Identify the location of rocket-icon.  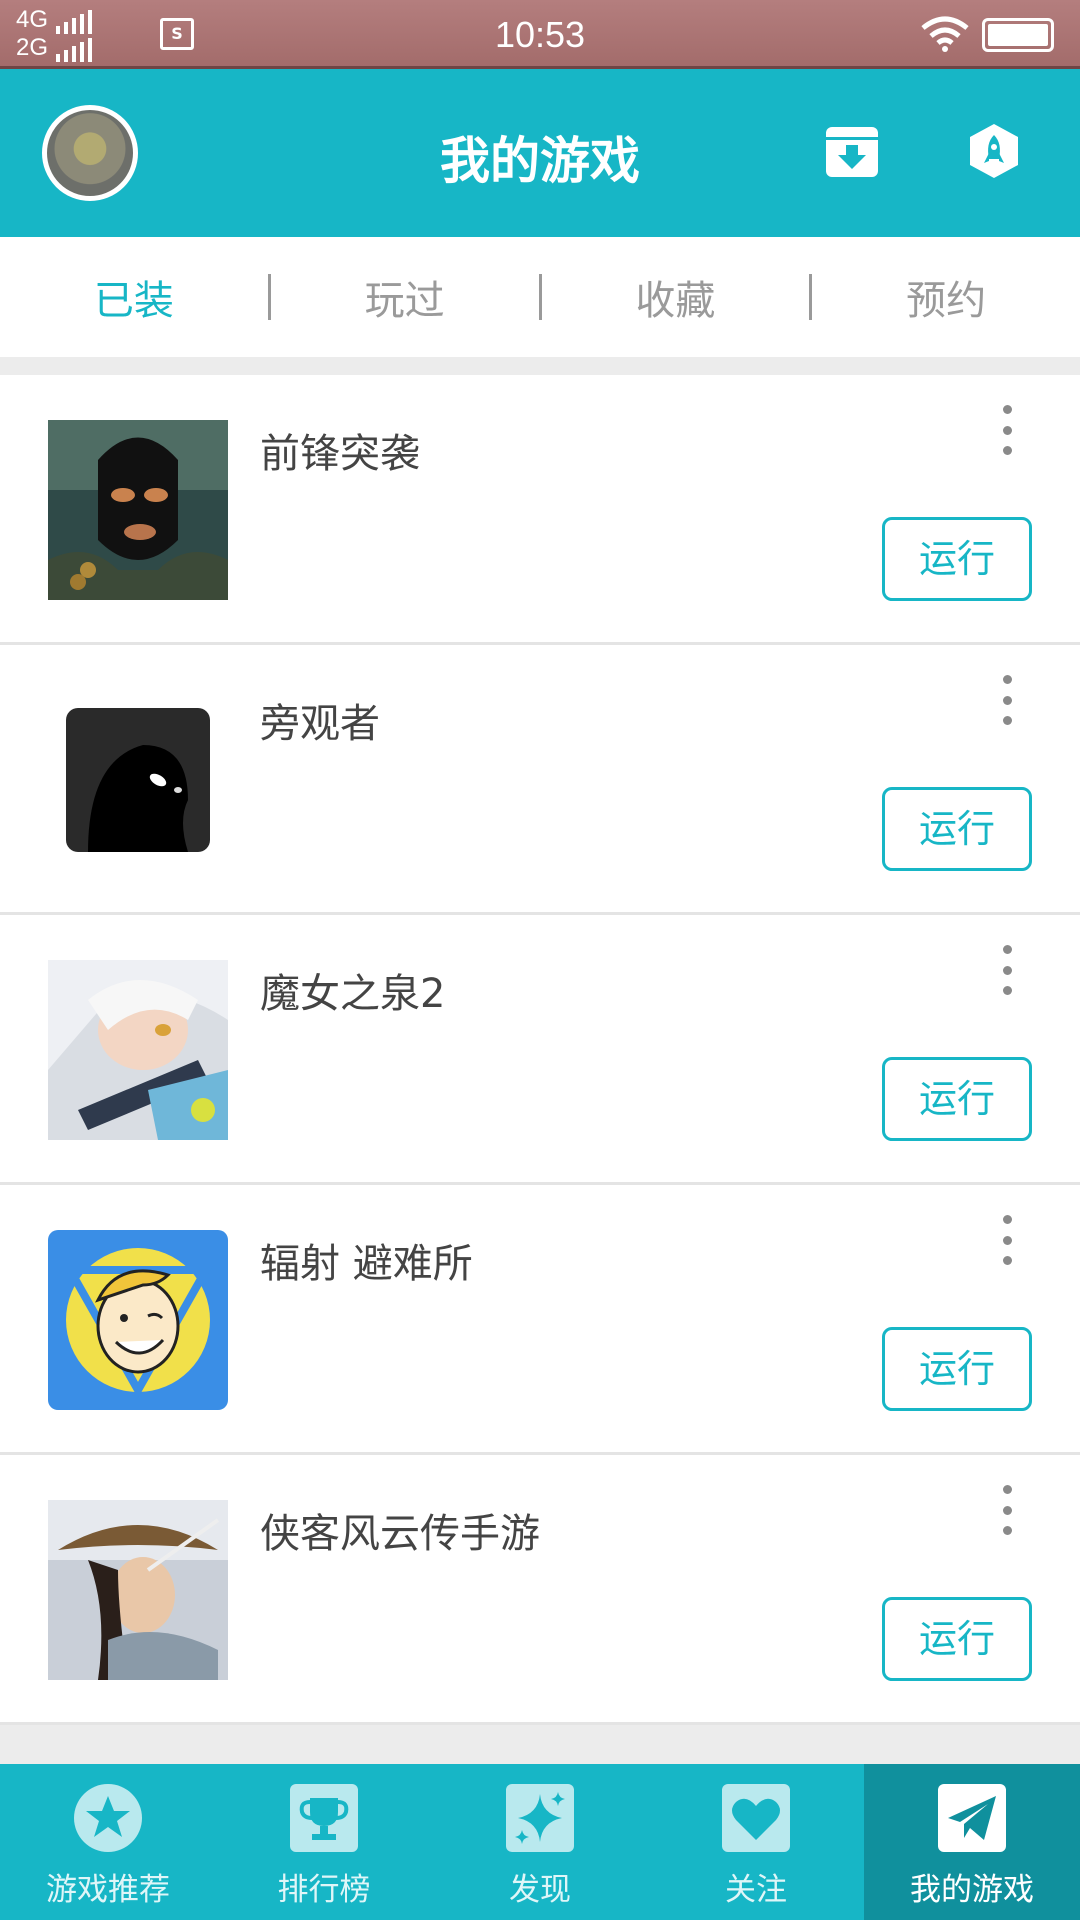
(994, 151).